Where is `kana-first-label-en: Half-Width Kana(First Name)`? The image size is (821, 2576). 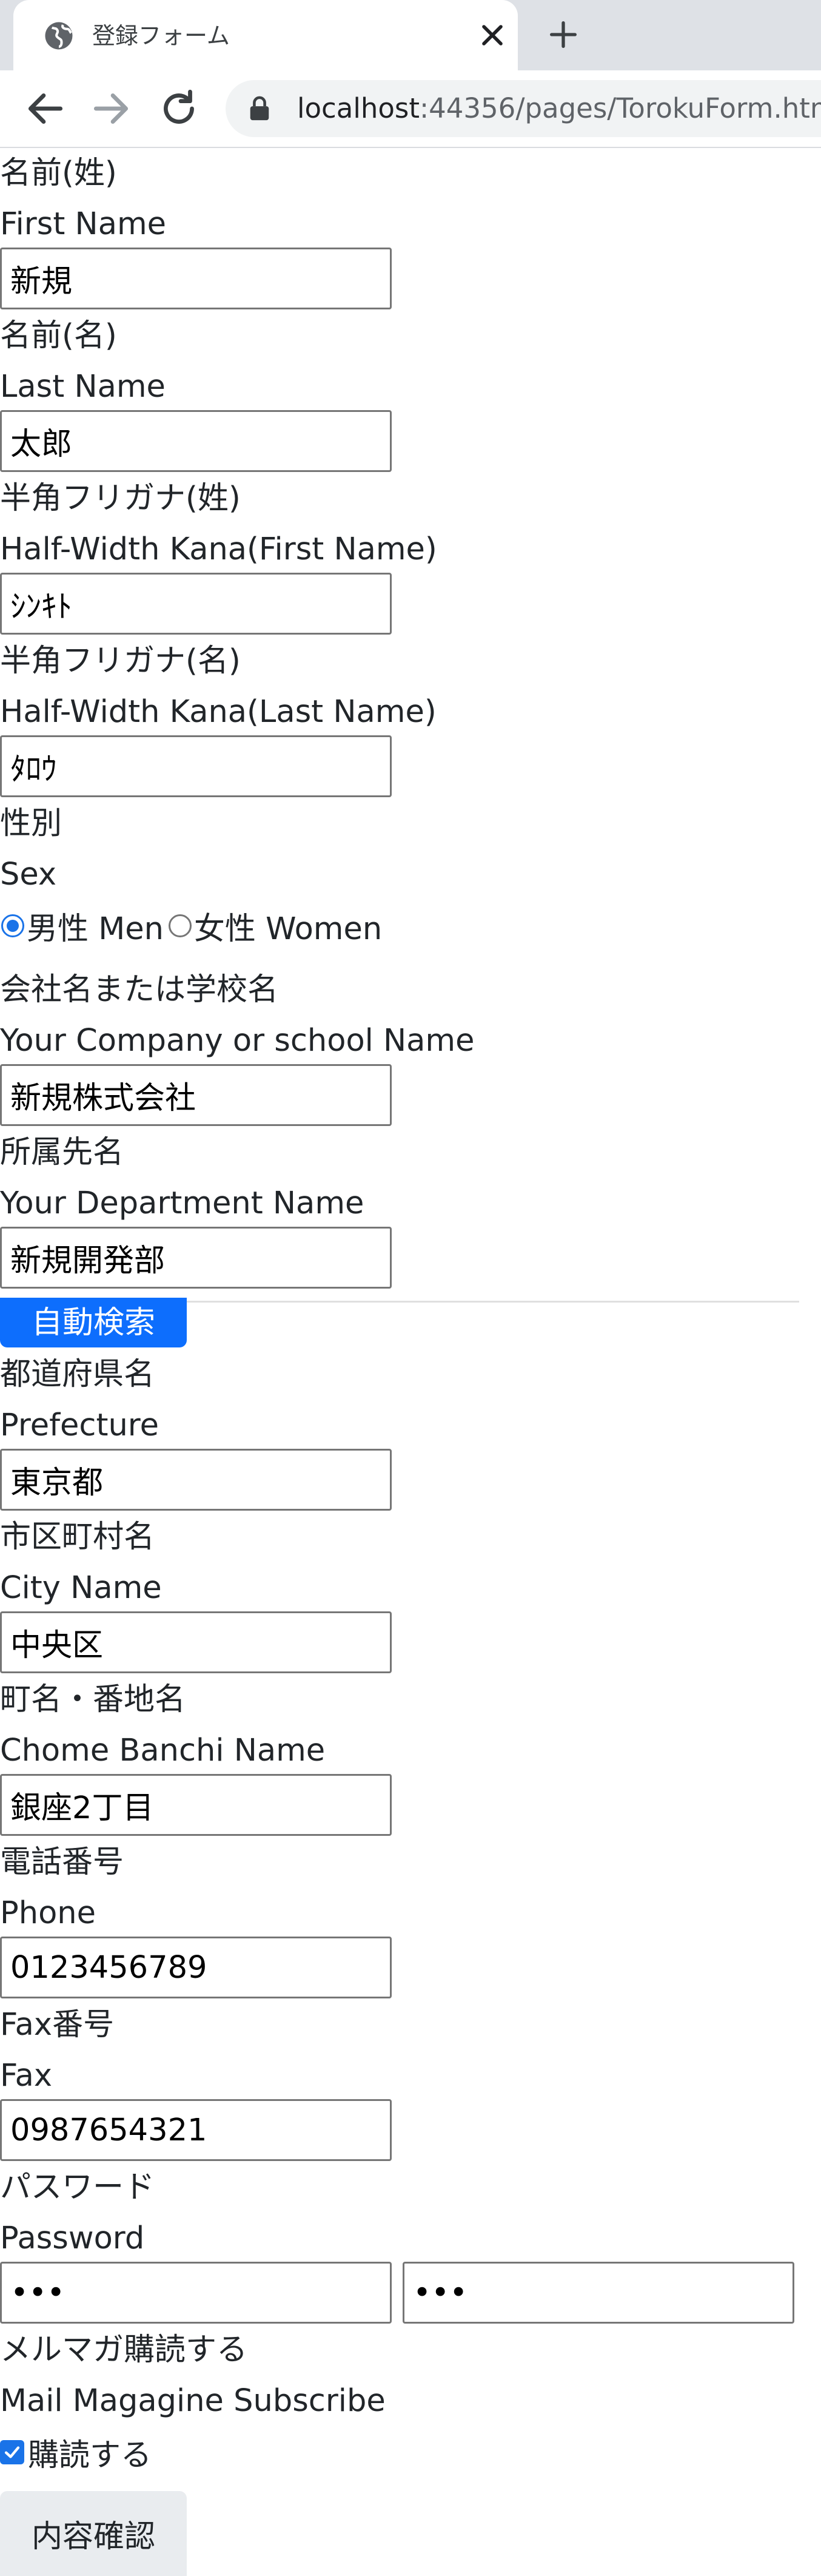
kana-first-label-en: Half-Width Kana(First Name) is located at coordinates (218, 549).